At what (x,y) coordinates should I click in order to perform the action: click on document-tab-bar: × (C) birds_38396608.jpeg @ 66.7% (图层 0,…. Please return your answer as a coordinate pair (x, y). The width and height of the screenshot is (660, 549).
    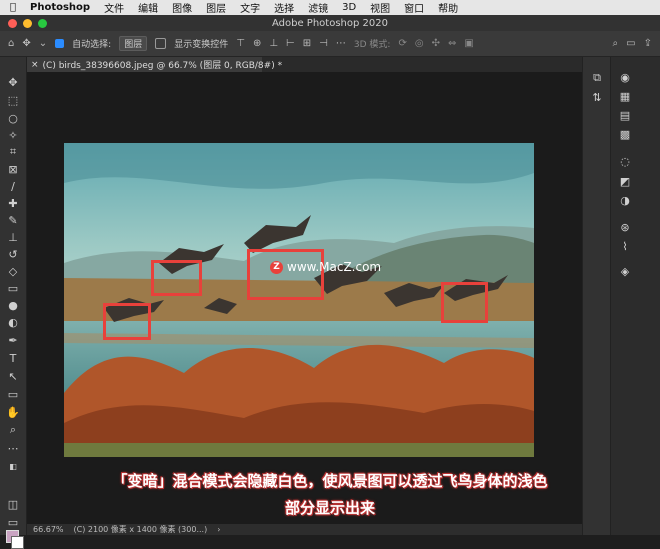
    Looking at the image, I should click on (304, 64).